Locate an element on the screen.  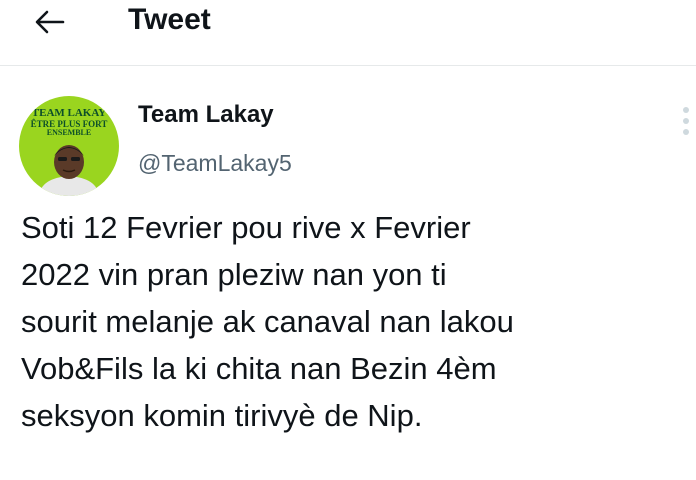
more-vertical-icon is located at coordinates (686, 121).